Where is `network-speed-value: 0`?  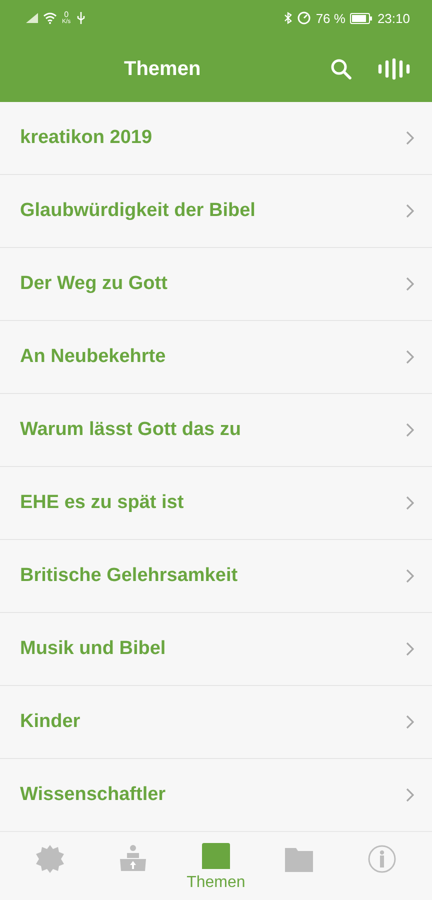
network-speed-value: 0 is located at coordinates (66, 15).